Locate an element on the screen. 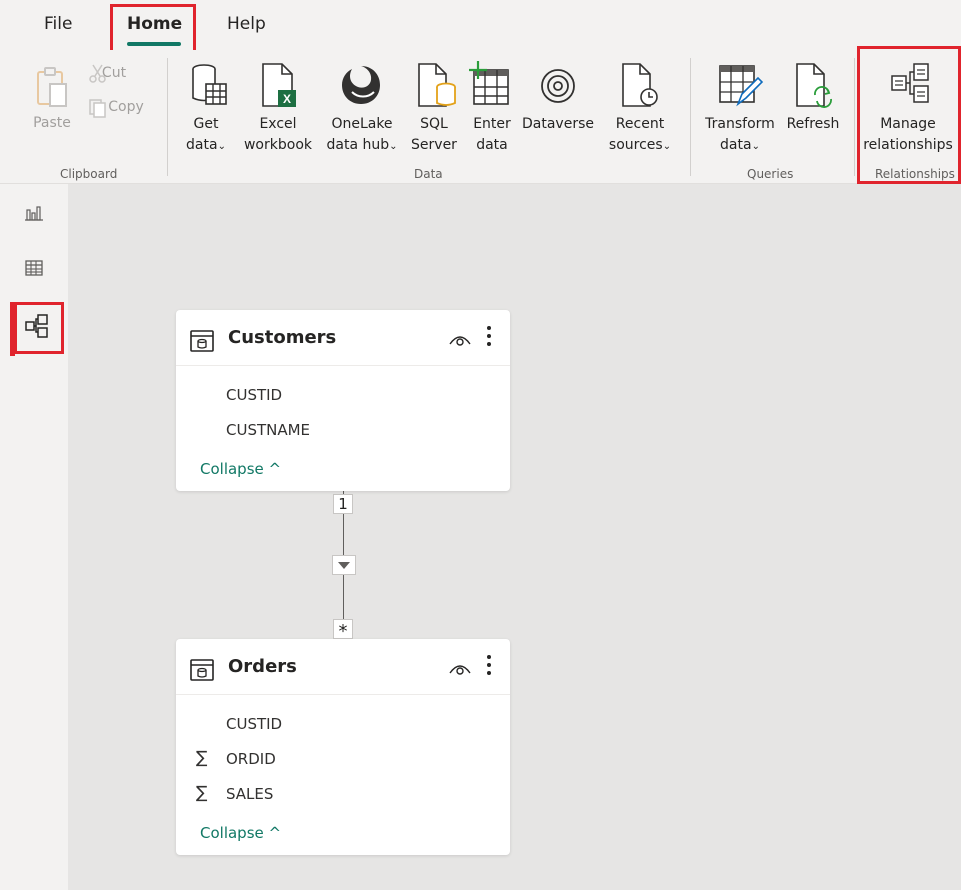 This screenshot has height=890, width=961. orders-card-header: Orders is located at coordinates (343, 667).